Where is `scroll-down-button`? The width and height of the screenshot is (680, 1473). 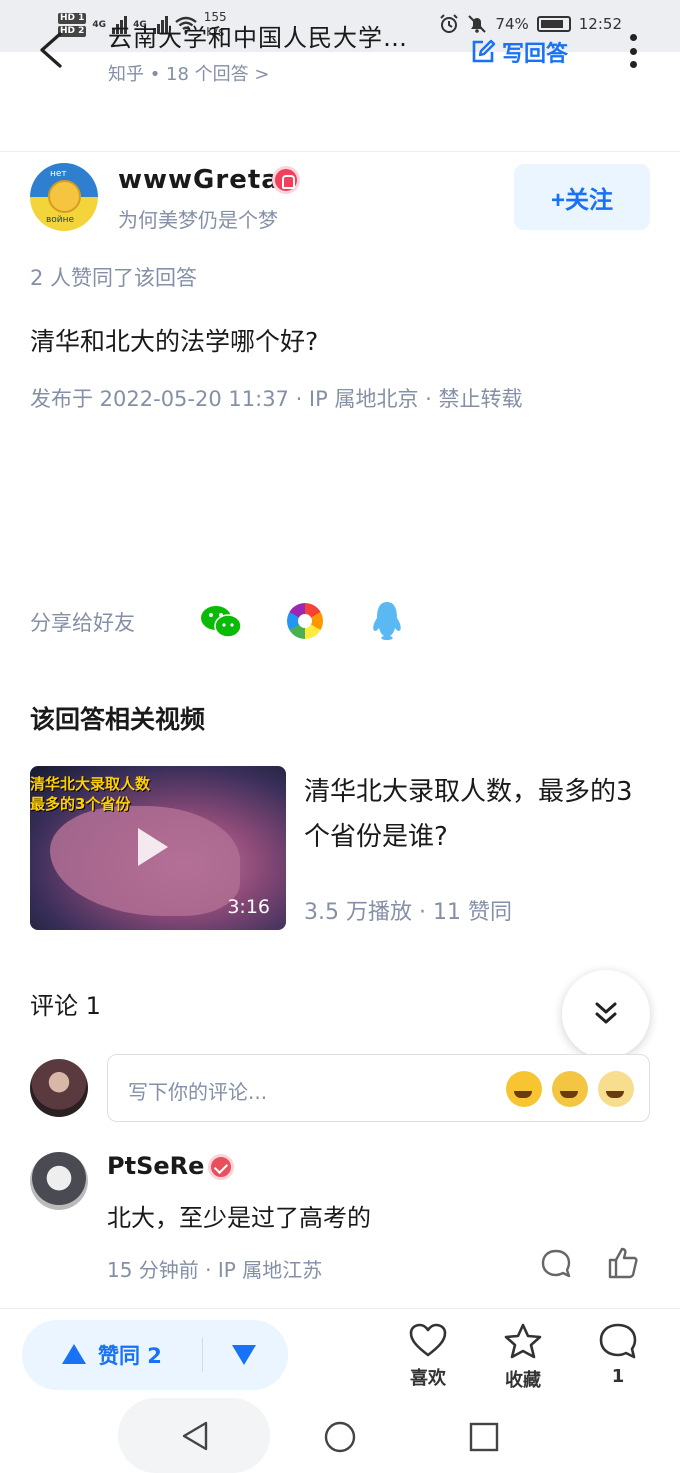
scroll-down-button is located at coordinates (606, 1014).